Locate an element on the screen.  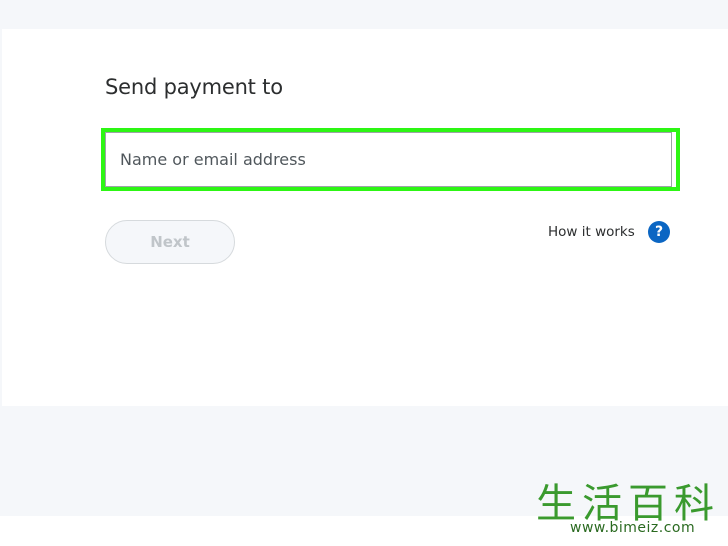
recipient-input is located at coordinates (388, 159).